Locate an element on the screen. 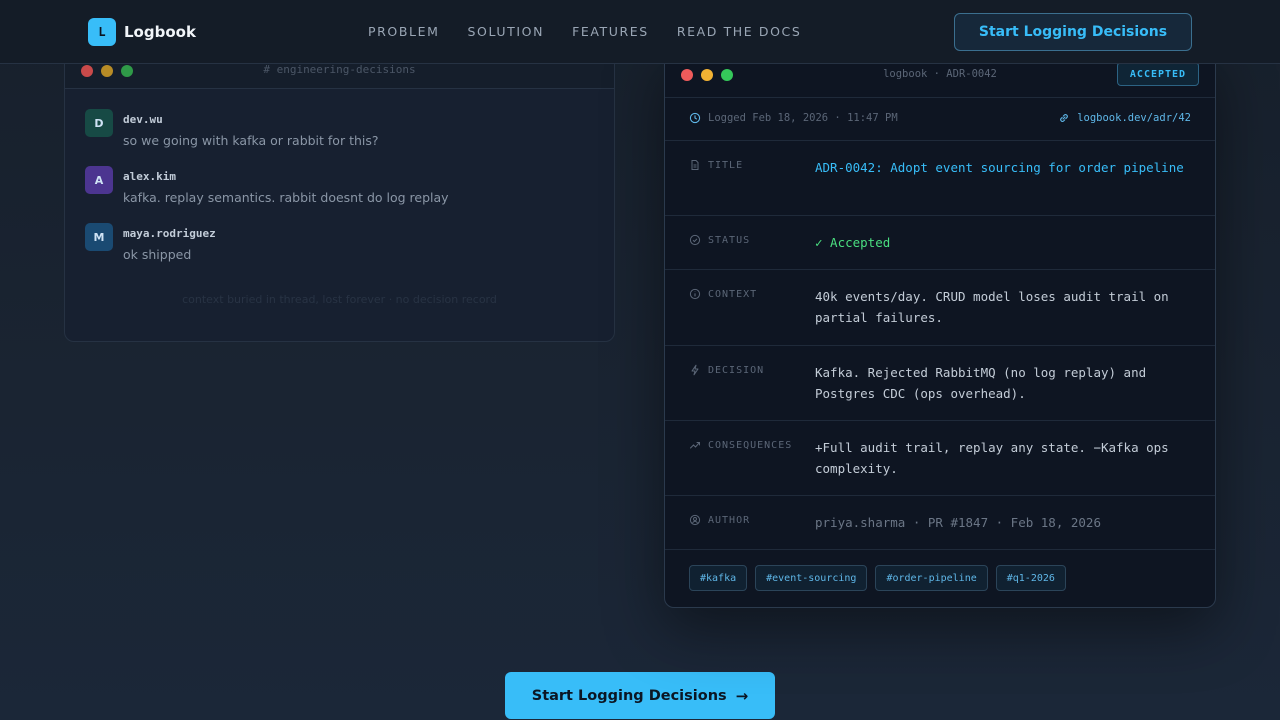 The width and height of the screenshot is (1280, 720). avatar: D is located at coordinates (99, 123).